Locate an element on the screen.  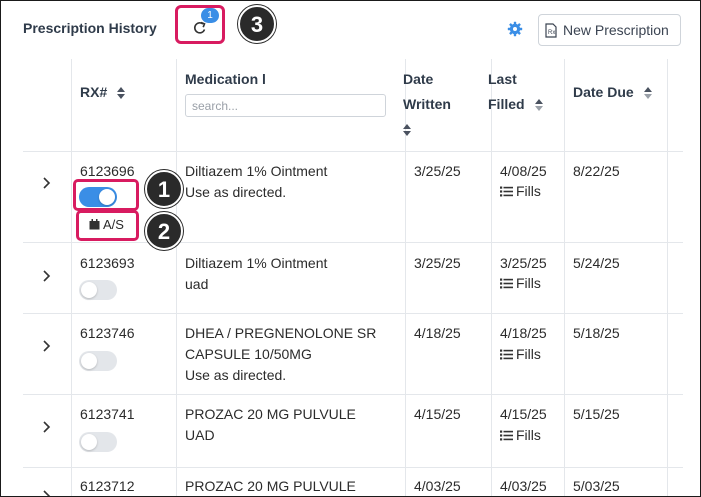
date-written: 4/15/25 is located at coordinates (437, 414).